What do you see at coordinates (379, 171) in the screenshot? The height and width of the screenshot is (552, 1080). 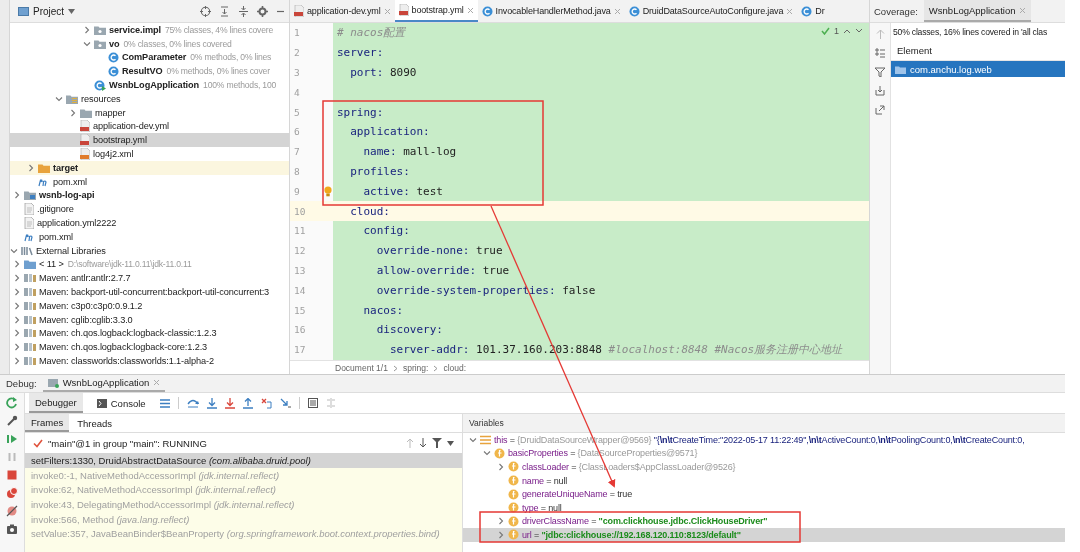 I see `code-line: profiles:` at bounding box center [379, 171].